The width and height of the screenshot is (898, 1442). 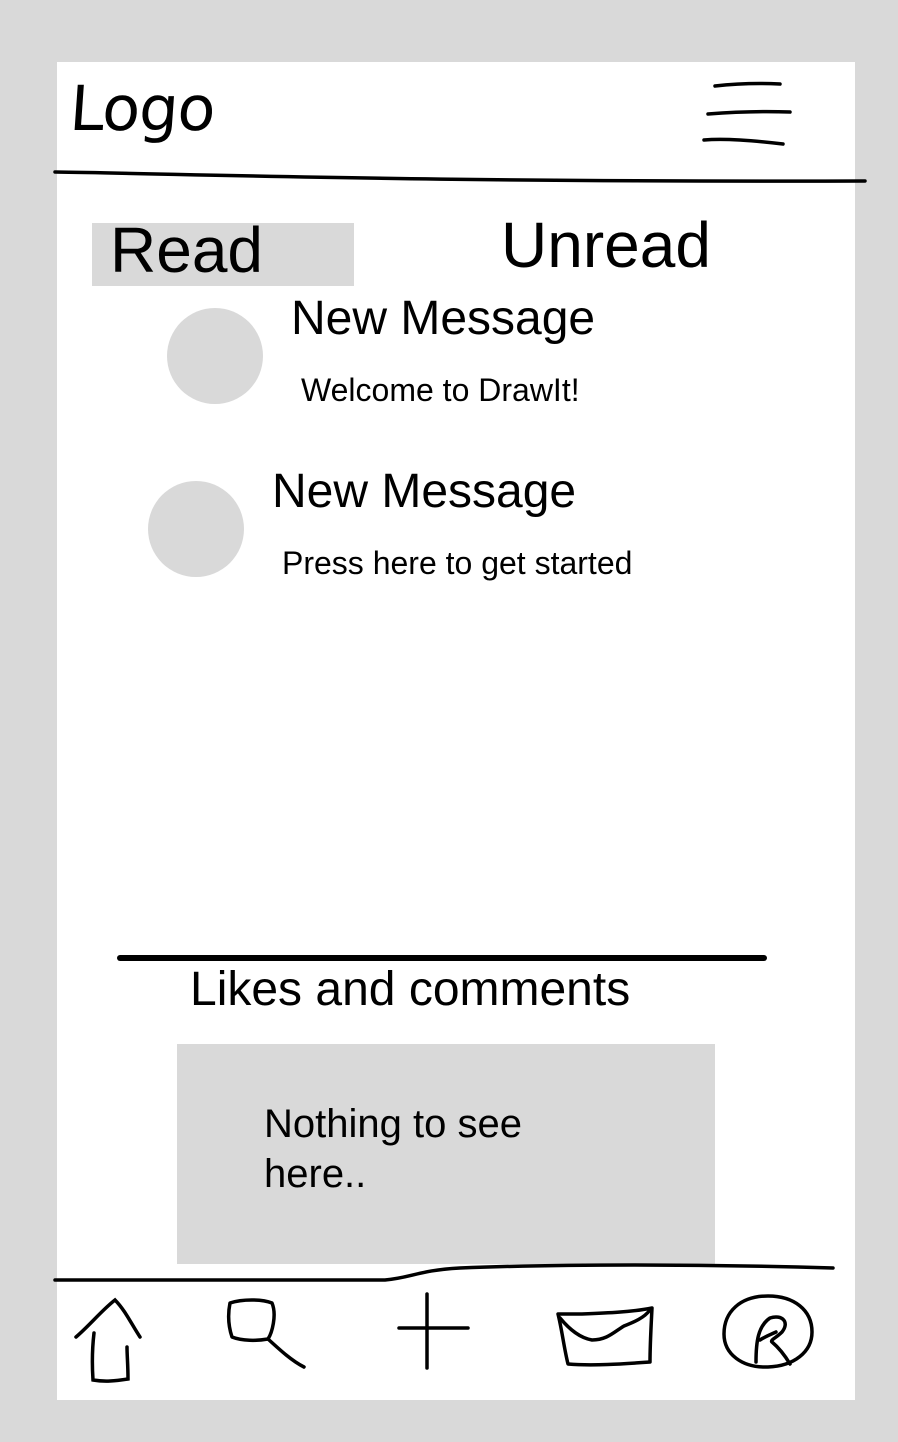 What do you see at coordinates (460, 176) in the screenshot?
I see `header-divider` at bounding box center [460, 176].